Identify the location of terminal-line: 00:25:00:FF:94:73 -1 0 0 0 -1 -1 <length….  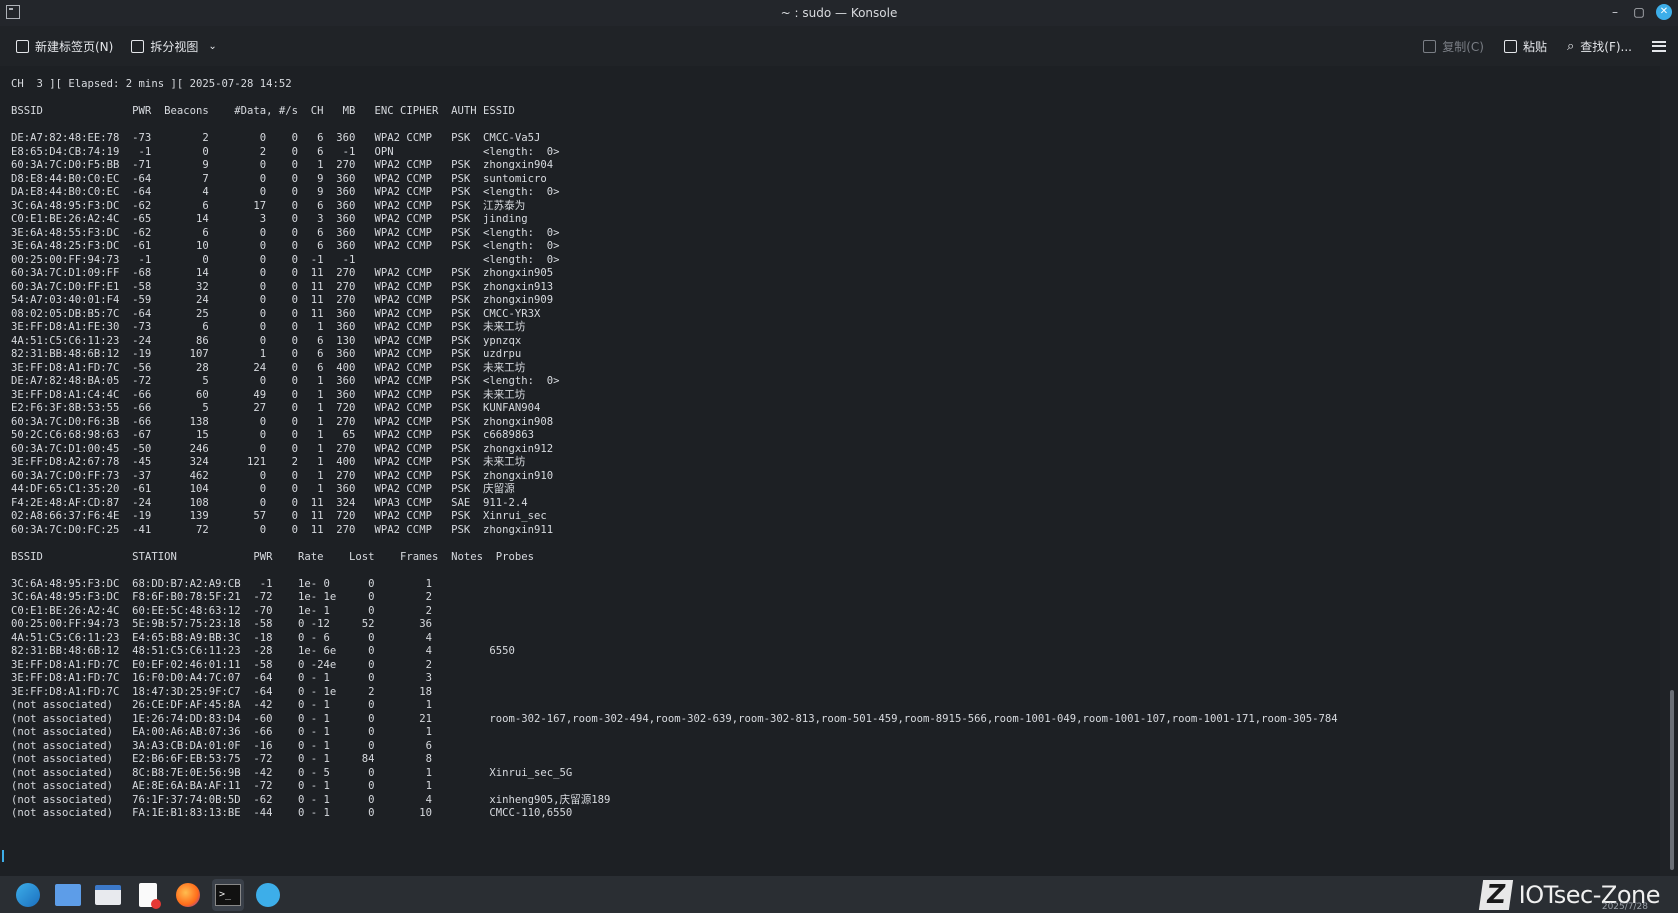
(285, 259).